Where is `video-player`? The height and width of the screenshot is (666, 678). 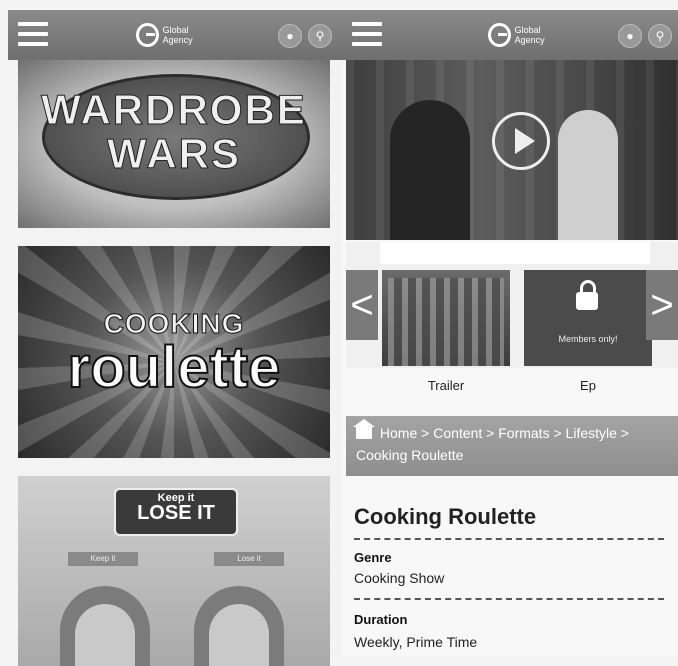 video-player is located at coordinates (512, 150).